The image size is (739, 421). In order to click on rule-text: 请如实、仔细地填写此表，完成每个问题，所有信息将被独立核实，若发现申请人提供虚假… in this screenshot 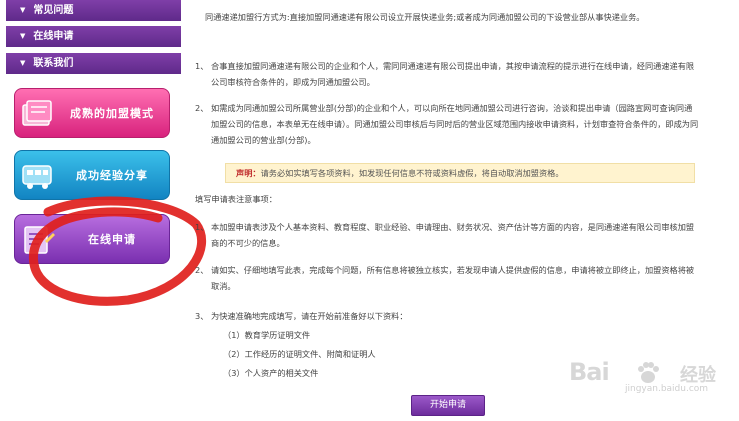, I will do `click(453, 278)`.